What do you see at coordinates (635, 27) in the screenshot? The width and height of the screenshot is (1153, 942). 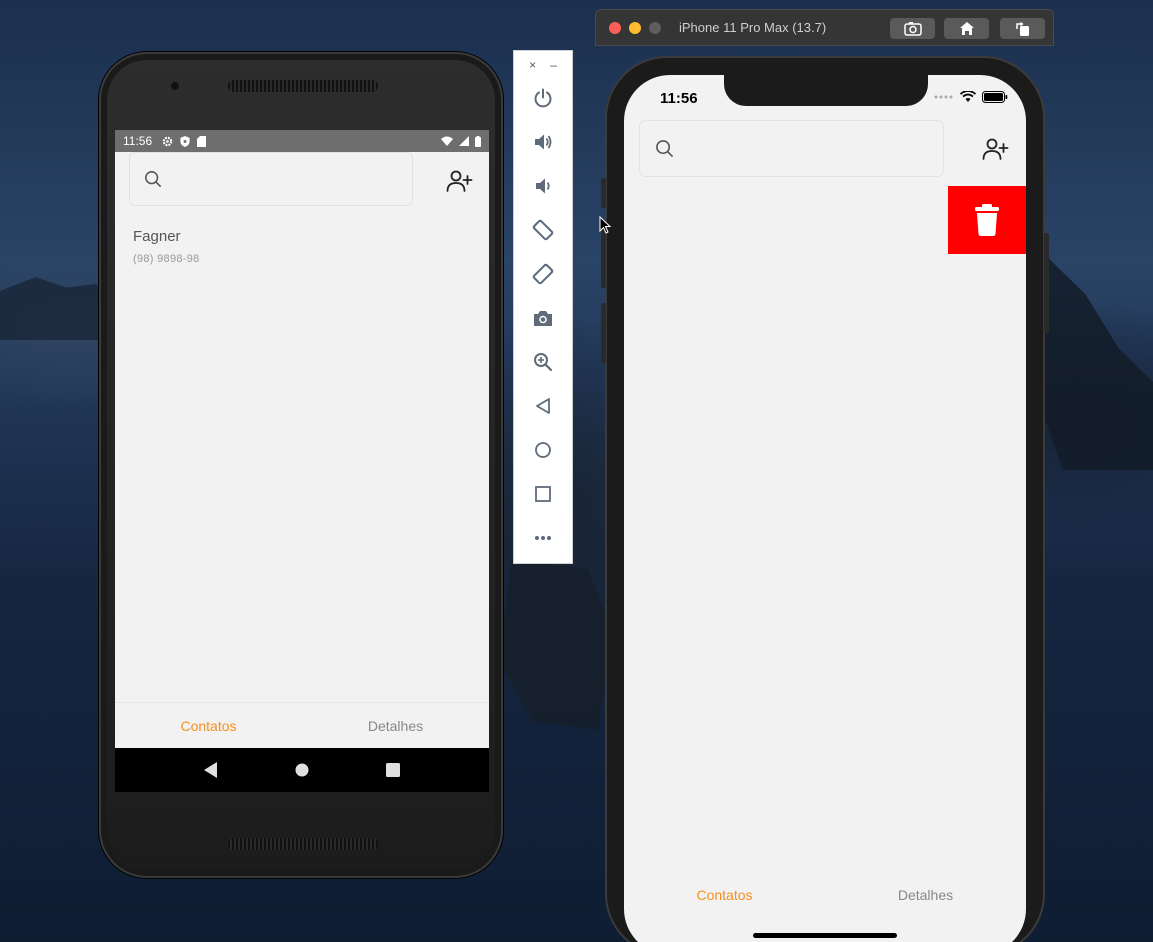 I see `window-minimize-button` at bounding box center [635, 27].